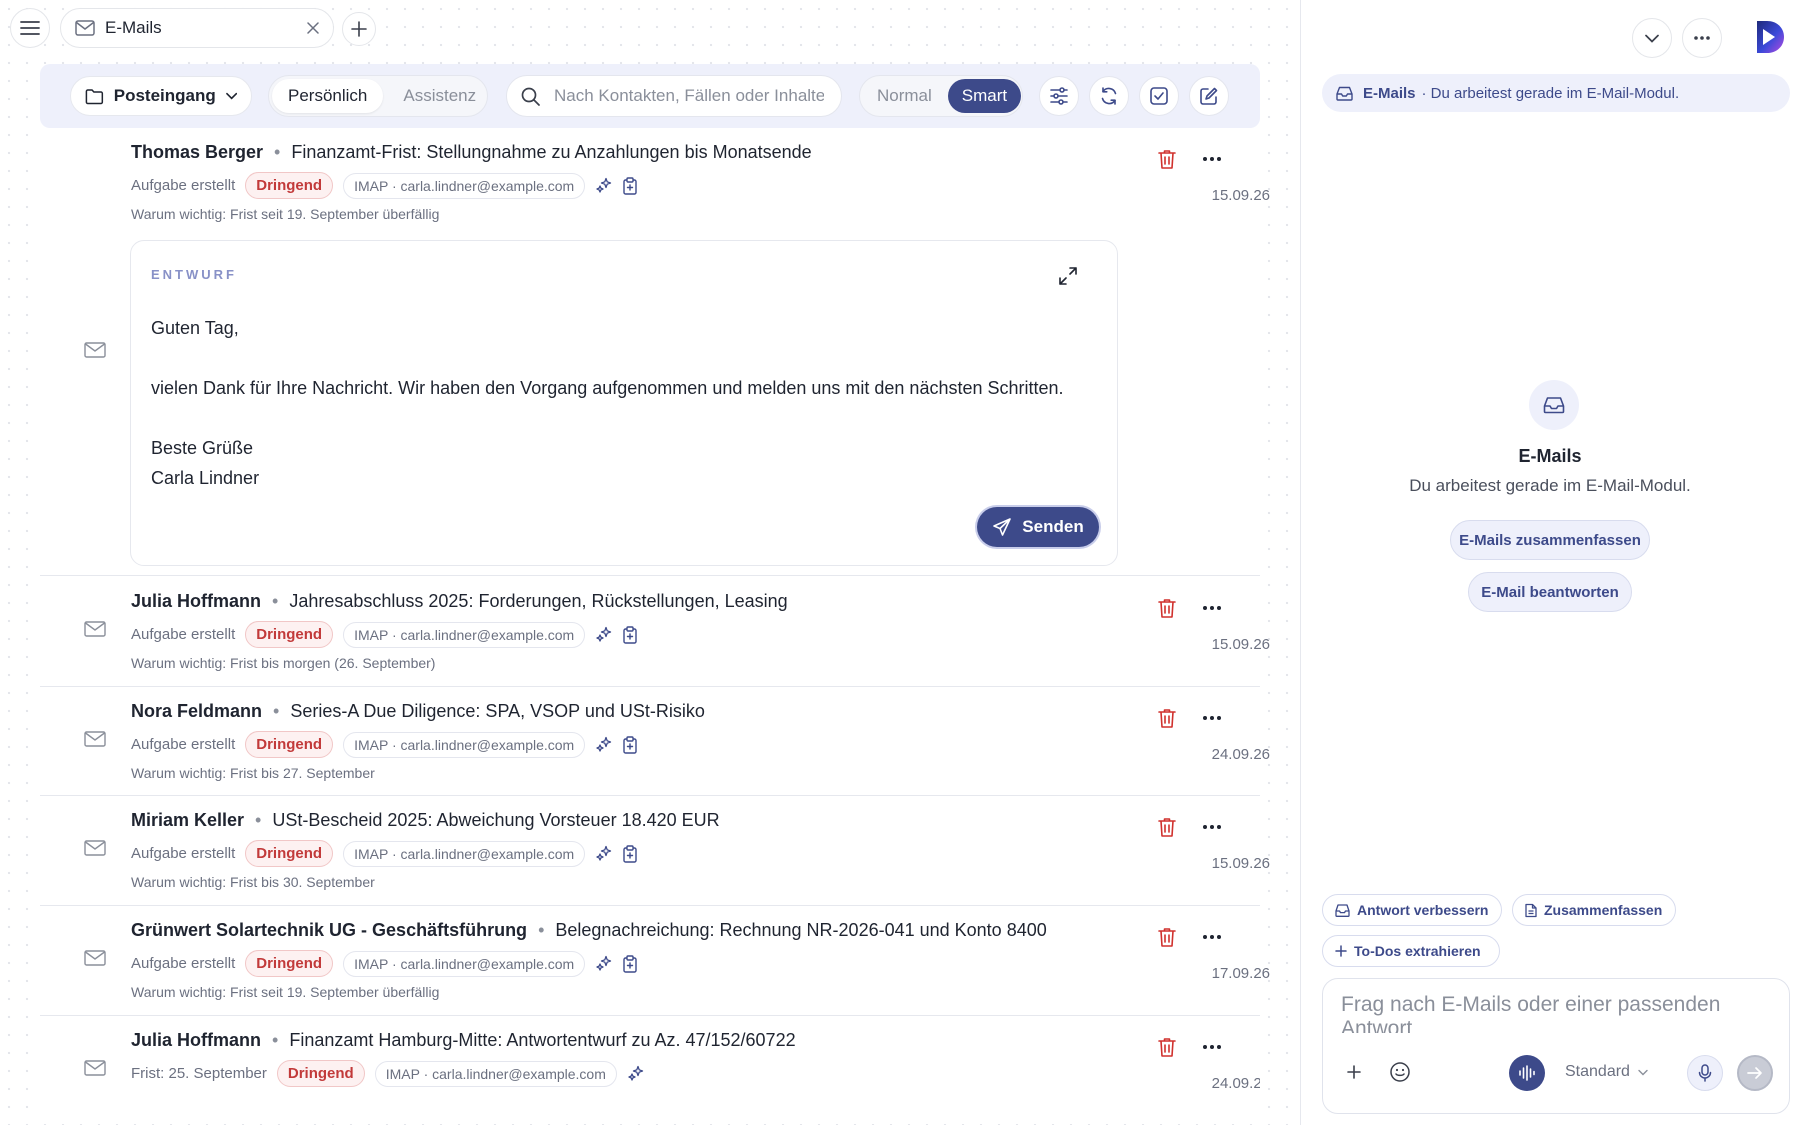 This screenshot has width=1800, height=1125. What do you see at coordinates (194, 274) in the screenshot?
I see `draft-label: ENTWURF` at bounding box center [194, 274].